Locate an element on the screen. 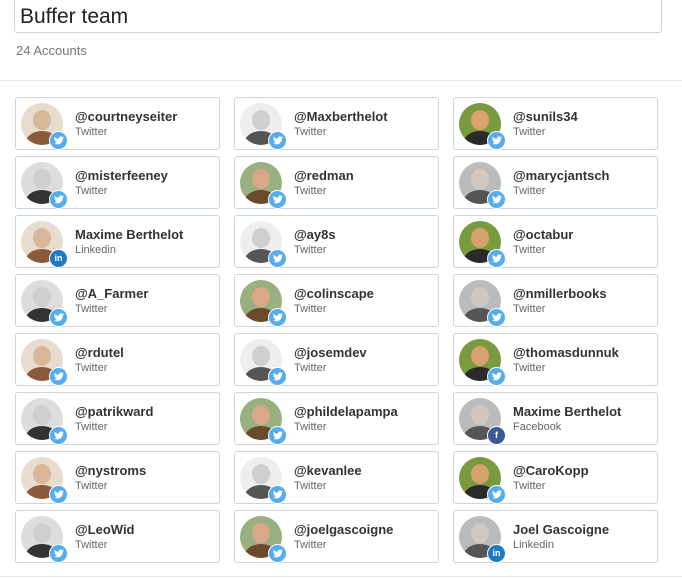 The height and width of the screenshot is (579, 682). account-count: 24 Accounts is located at coordinates (51, 50).